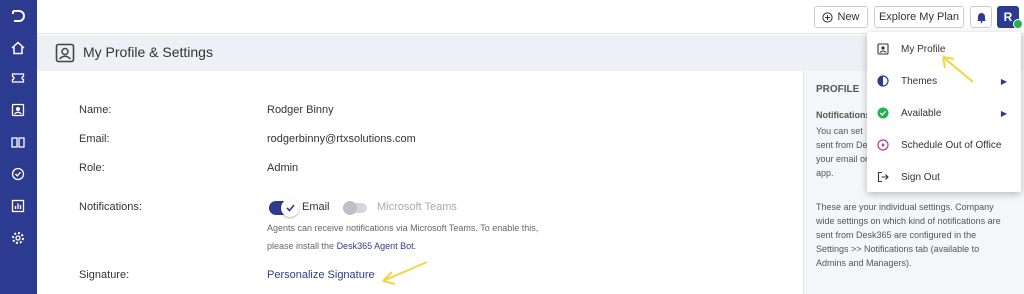 The image size is (1024, 294). Describe the element at coordinates (18, 110) in the screenshot. I see `contacts-icon` at that location.